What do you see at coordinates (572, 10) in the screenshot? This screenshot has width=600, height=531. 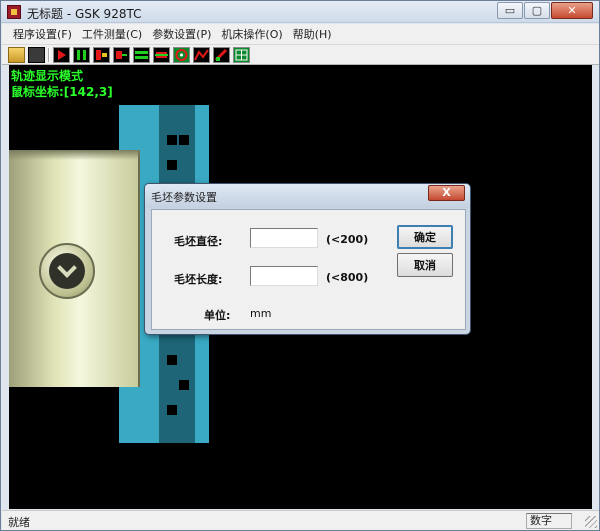 I see `close-button: ✕` at bounding box center [572, 10].